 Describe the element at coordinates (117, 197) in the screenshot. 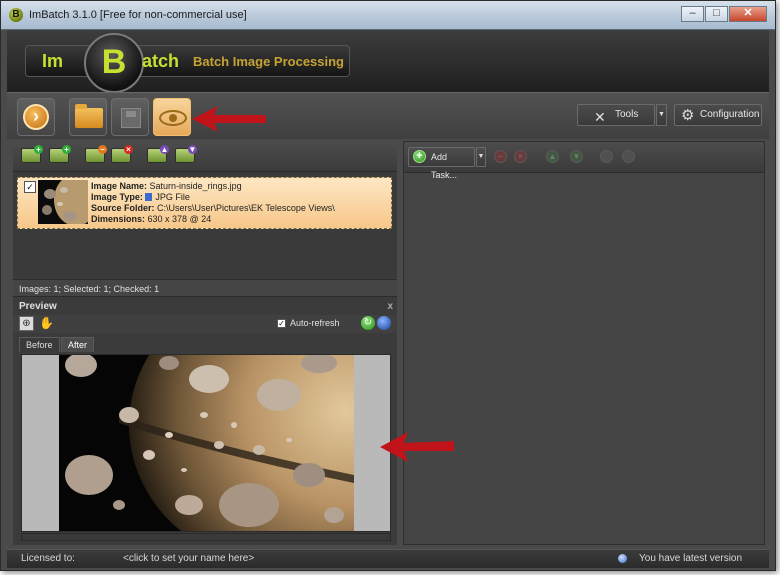

I see `image-type-label: Image Type:` at that location.